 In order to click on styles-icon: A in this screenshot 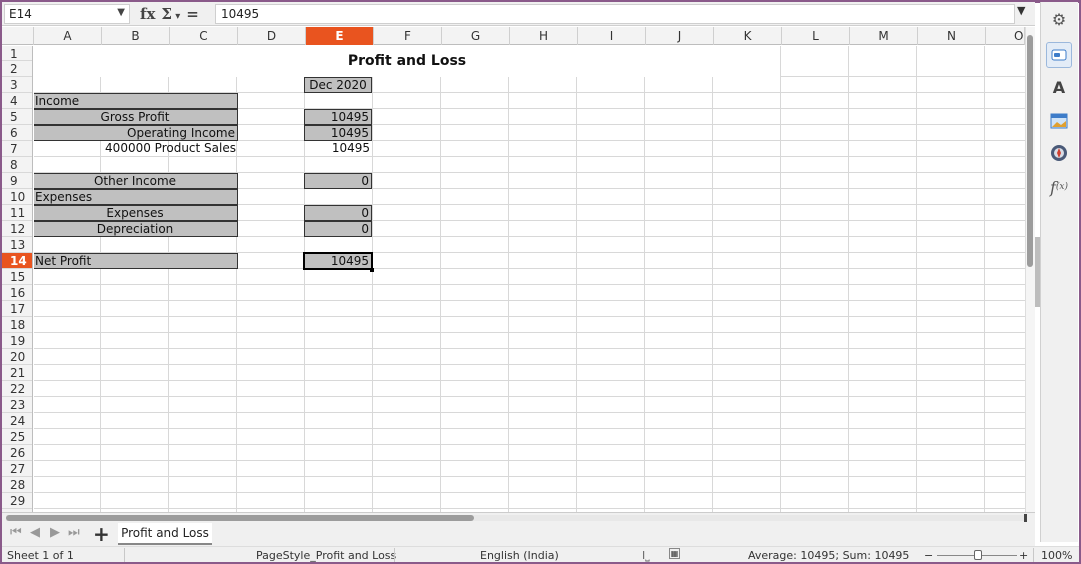, I will do `click(1059, 87)`.